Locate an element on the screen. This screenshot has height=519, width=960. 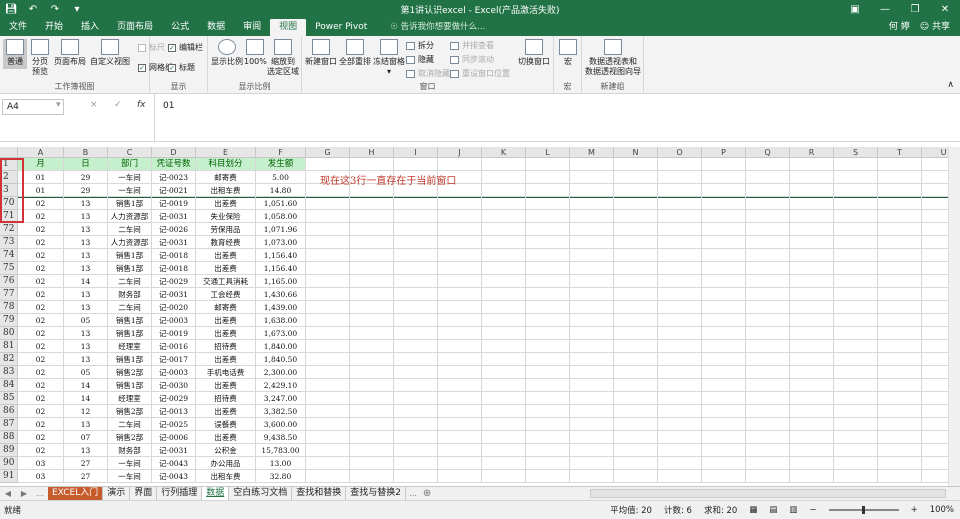
hide-button: 隐藏 is located at coordinates (420, 59).